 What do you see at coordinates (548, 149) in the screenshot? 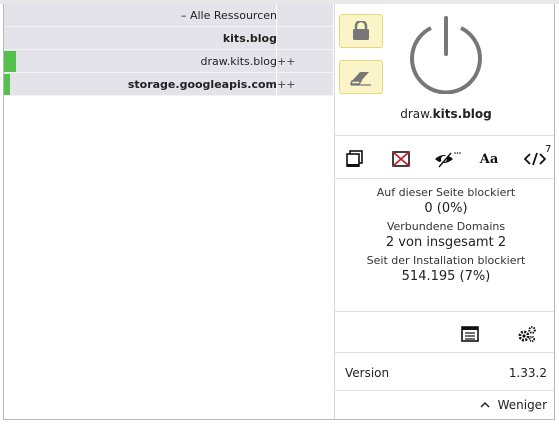
I see `script-count: 7` at bounding box center [548, 149].